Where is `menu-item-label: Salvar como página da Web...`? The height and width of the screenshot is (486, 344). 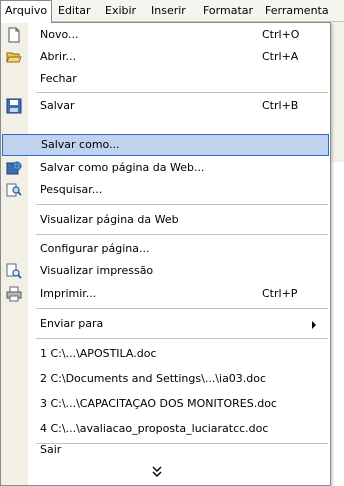
menu-item-label: Salvar como página da Web... is located at coordinates (122, 167).